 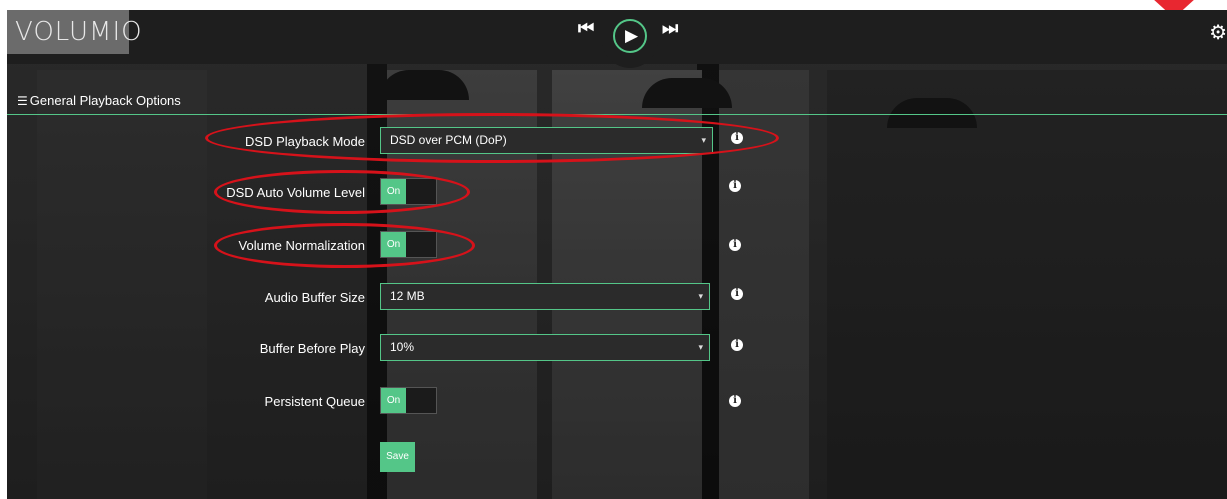 I want to click on setting-row-dsd-auto-volume: DSD Auto Volume Level On i, so click(x=617, y=193).